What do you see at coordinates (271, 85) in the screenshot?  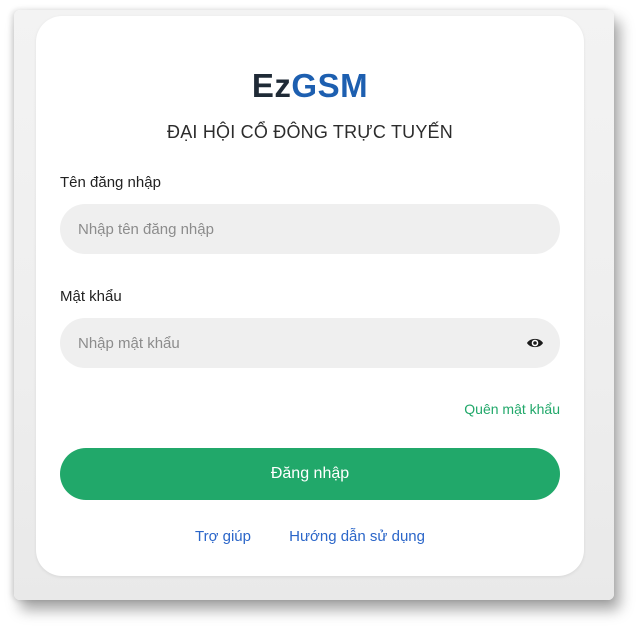 I see `logo-text-ez: Ez` at bounding box center [271, 85].